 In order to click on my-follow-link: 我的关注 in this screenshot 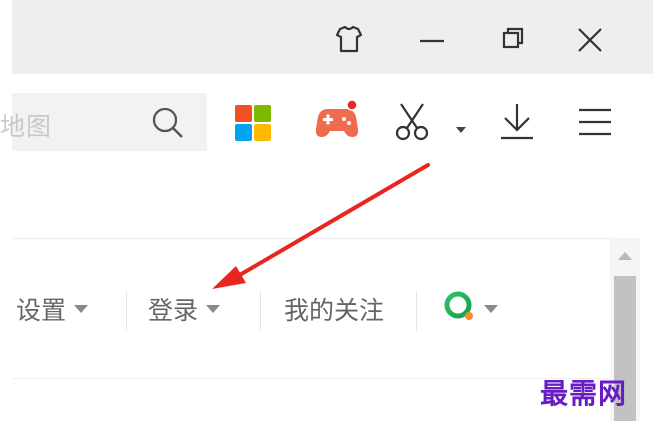, I will do `click(334, 309)`.